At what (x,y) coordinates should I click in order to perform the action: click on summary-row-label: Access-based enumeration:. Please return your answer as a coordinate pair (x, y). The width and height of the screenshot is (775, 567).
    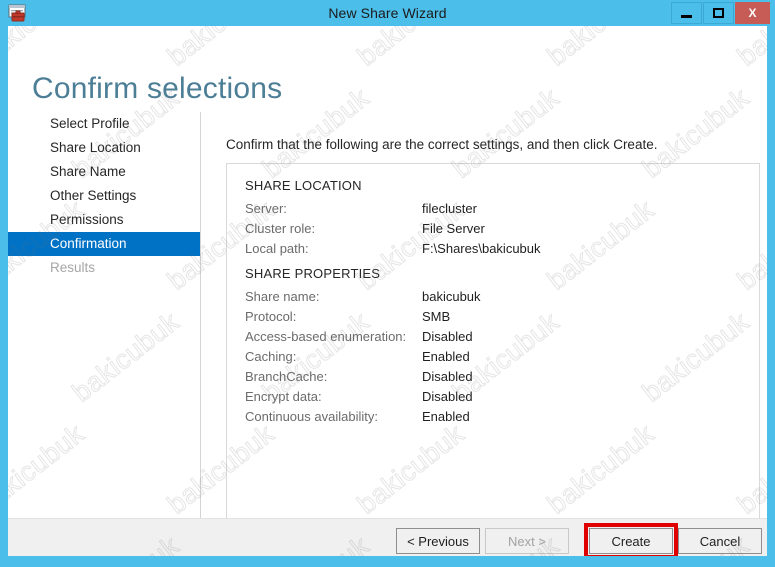
    Looking at the image, I should click on (326, 336).